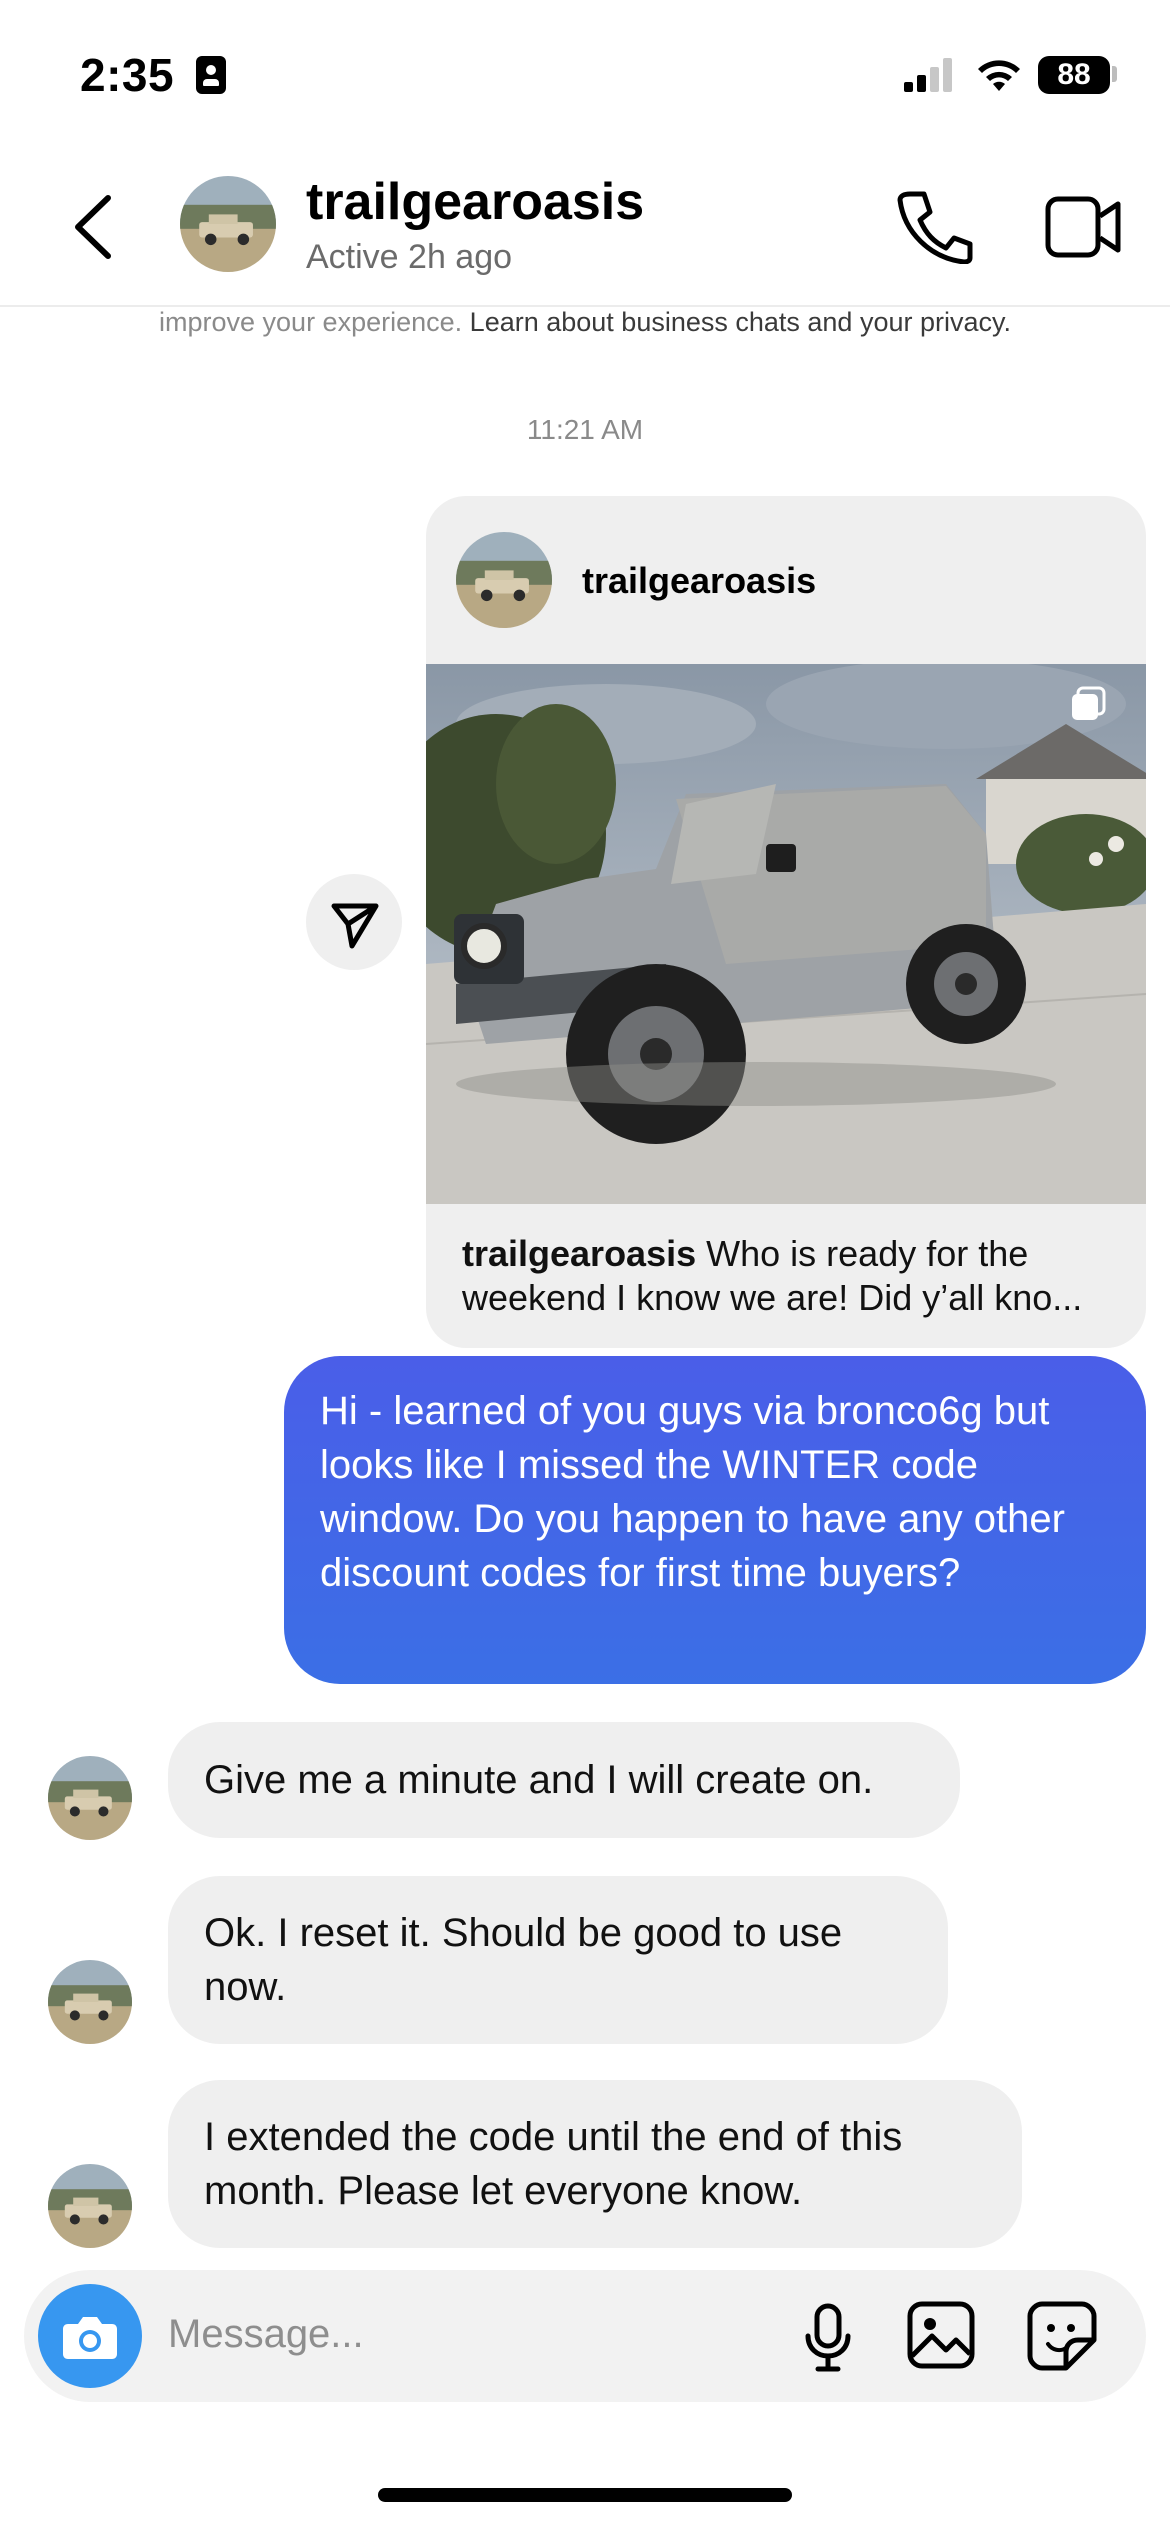 This screenshot has height=2532, width=1170. Describe the element at coordinates (127, 75) in the screenshot. I see `status-time: 2:35` at that location.